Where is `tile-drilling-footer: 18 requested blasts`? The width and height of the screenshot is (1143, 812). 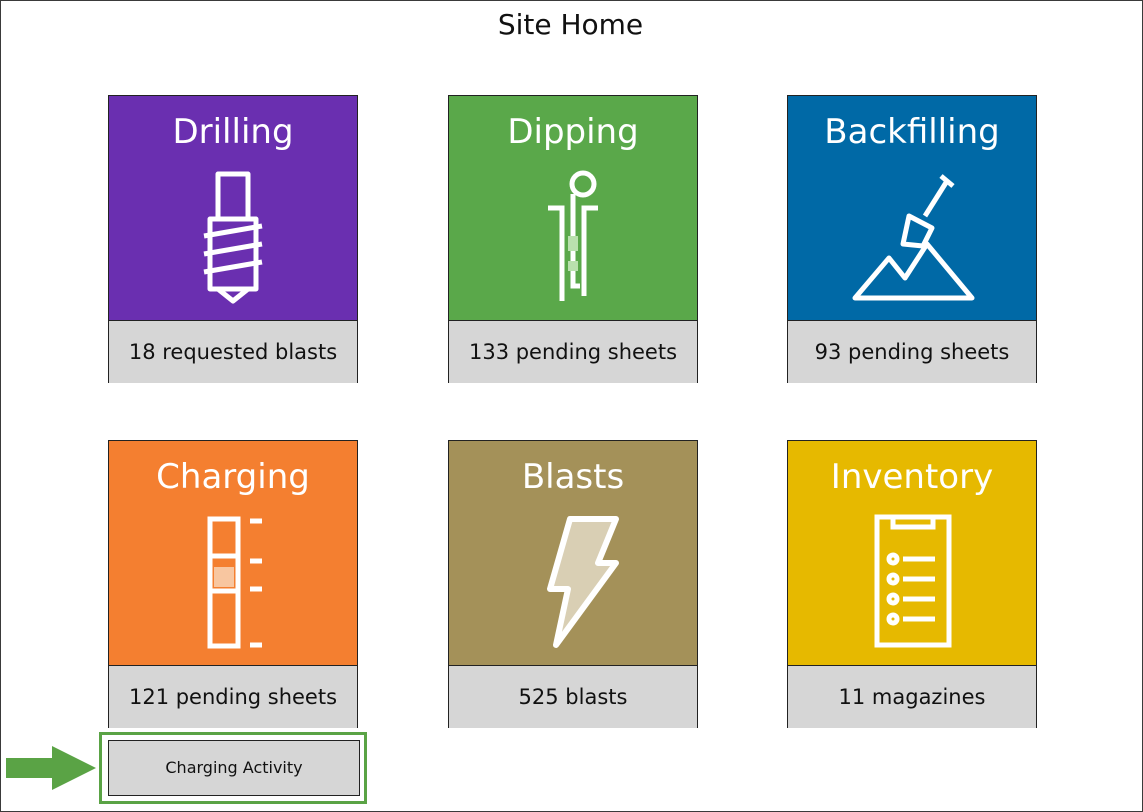 tile-drilling-footer: 18 requested blasts is located at coordinates (233, 352).